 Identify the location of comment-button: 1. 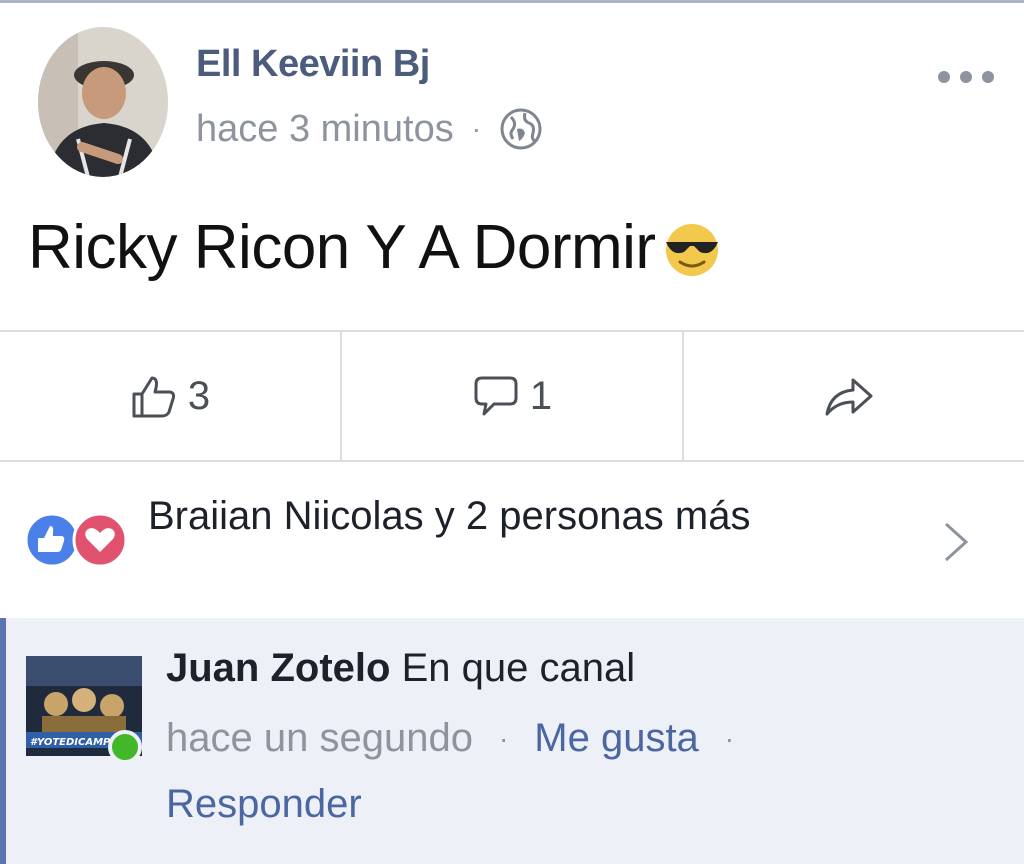
(511, 396).